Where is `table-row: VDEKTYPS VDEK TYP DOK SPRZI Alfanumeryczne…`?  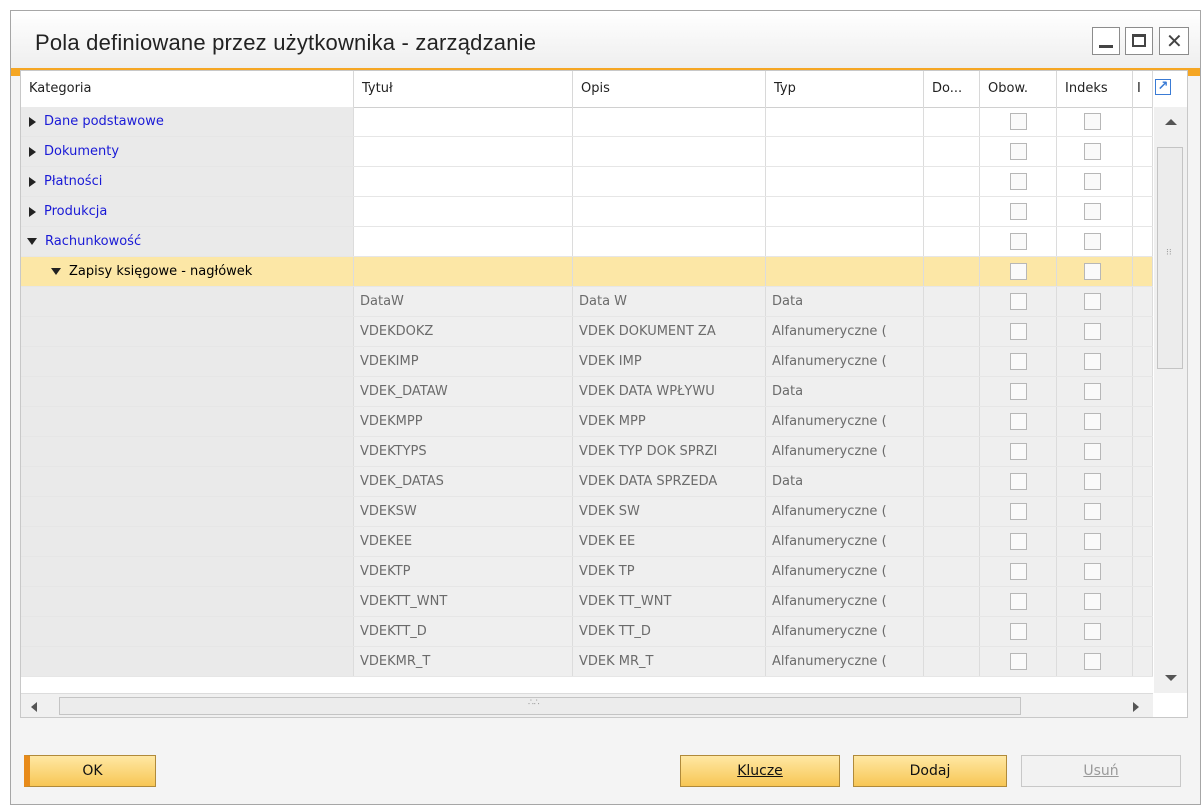 table-row: VDEKTYPS VDEK TYP DOK SPRZI Alfanumeryczne… is located at coordinates (587, 452).